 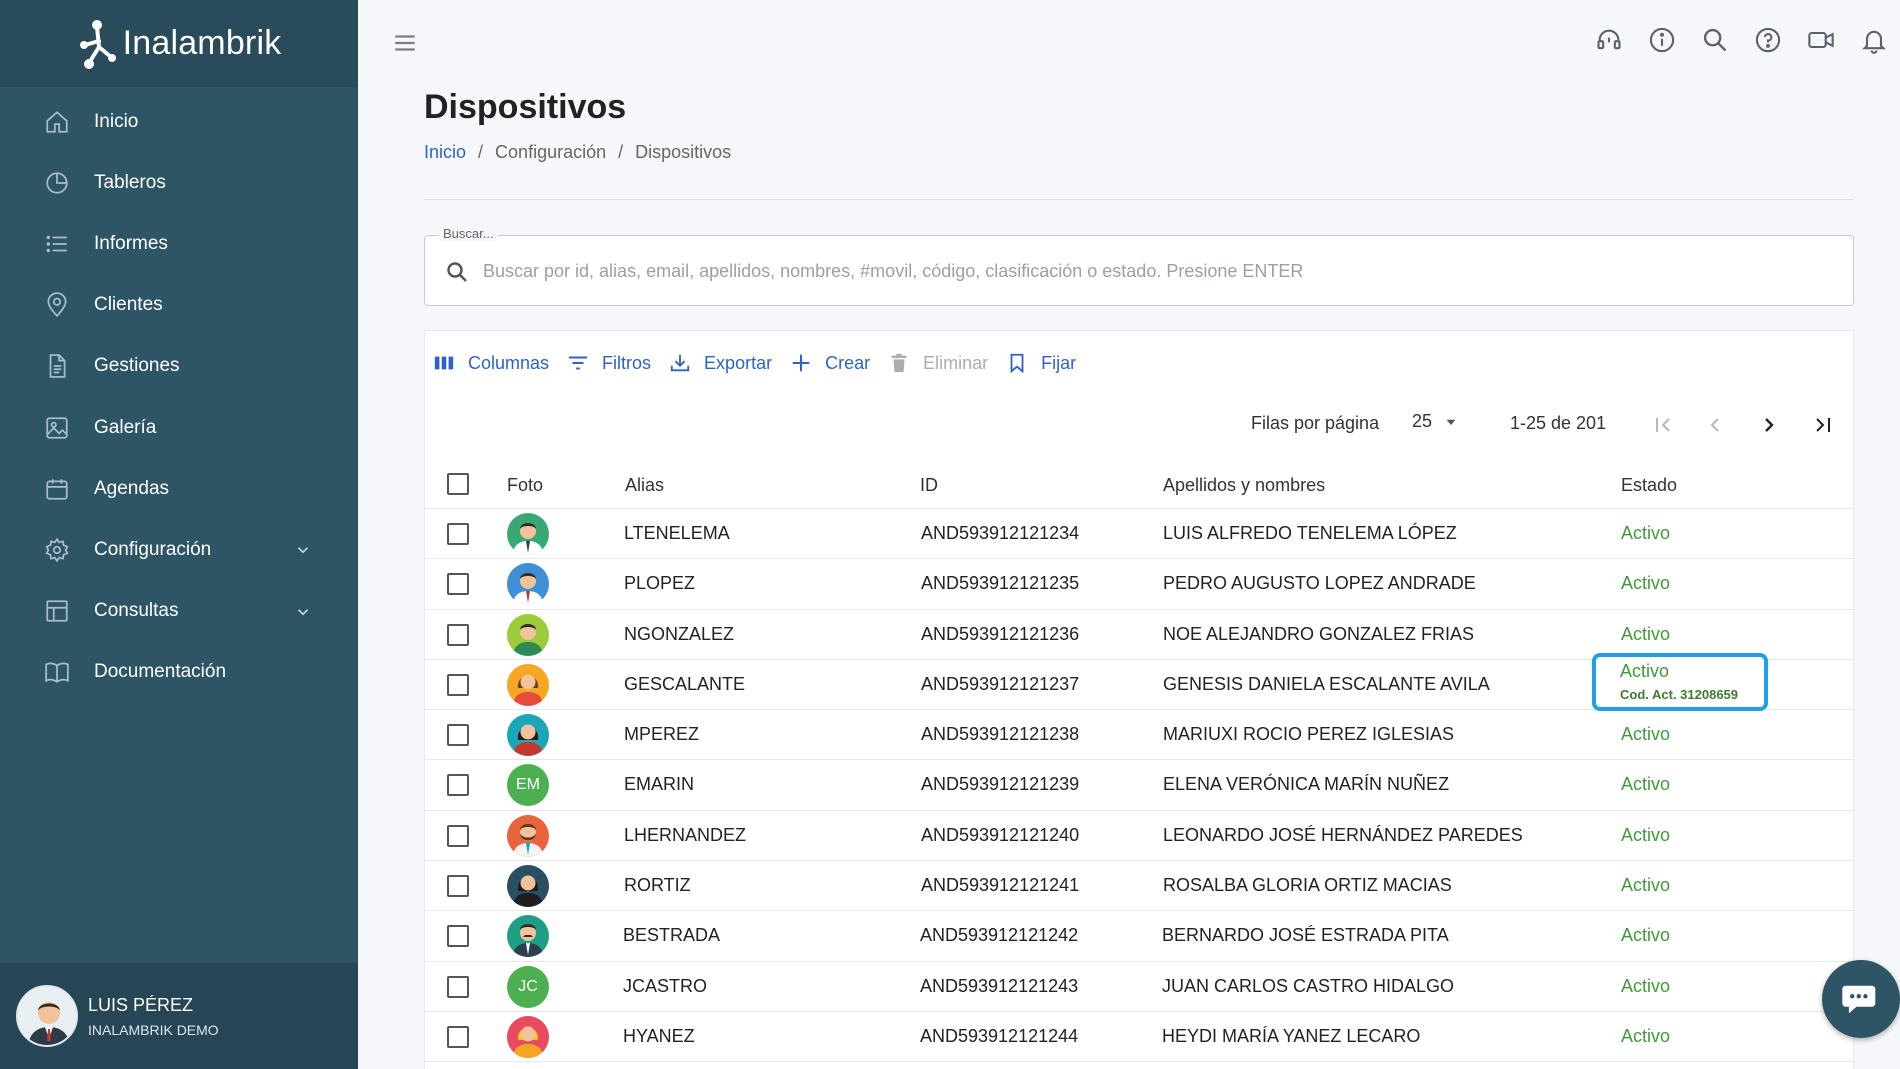 What do you see at coordinates (1000, 683) in the screenshot?
I see `id-cell: AND593912121237` at bounding box center [1000, 683].